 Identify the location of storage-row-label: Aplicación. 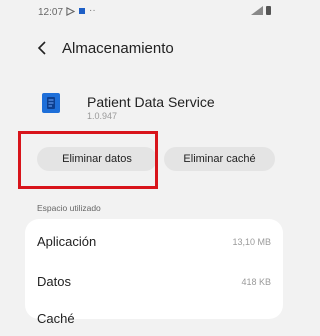
(67, 241).